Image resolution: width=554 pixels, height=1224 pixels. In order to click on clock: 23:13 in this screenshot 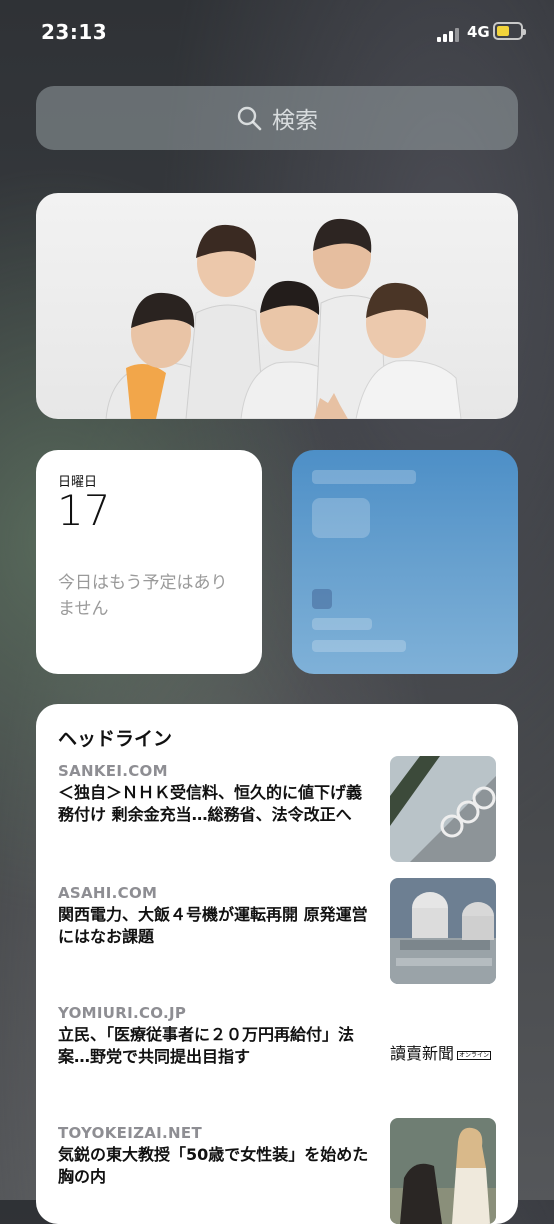, I will do `click(74, 32)`.